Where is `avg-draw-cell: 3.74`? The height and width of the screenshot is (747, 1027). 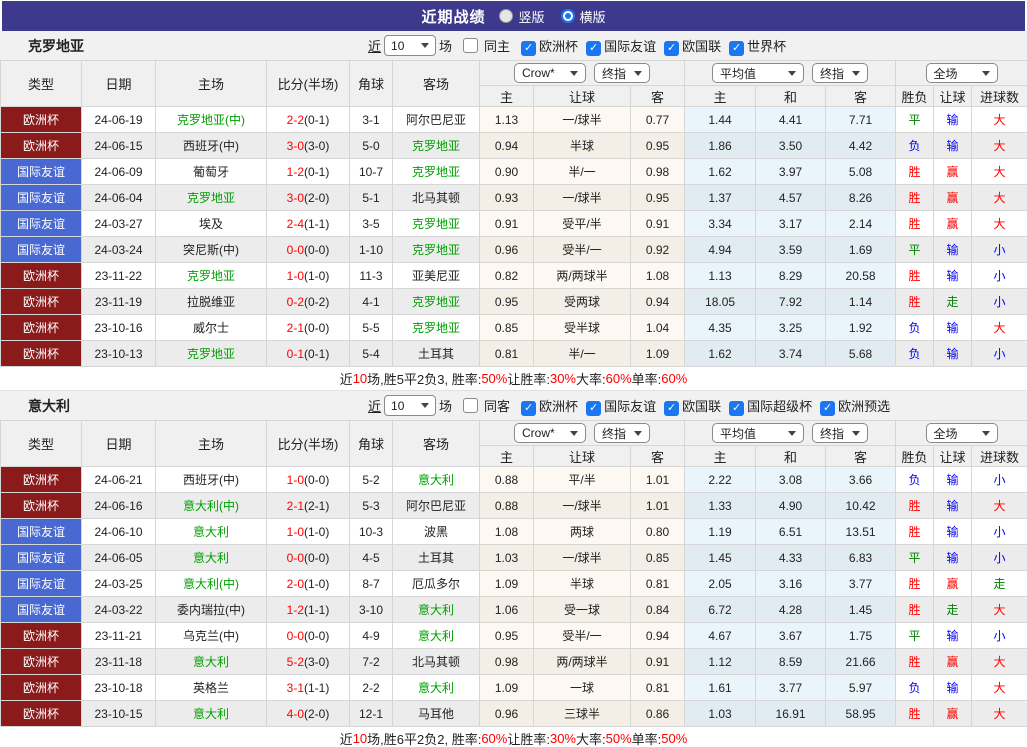 avg-draw-cell: 3.74 is located at coordinates (791, 353).